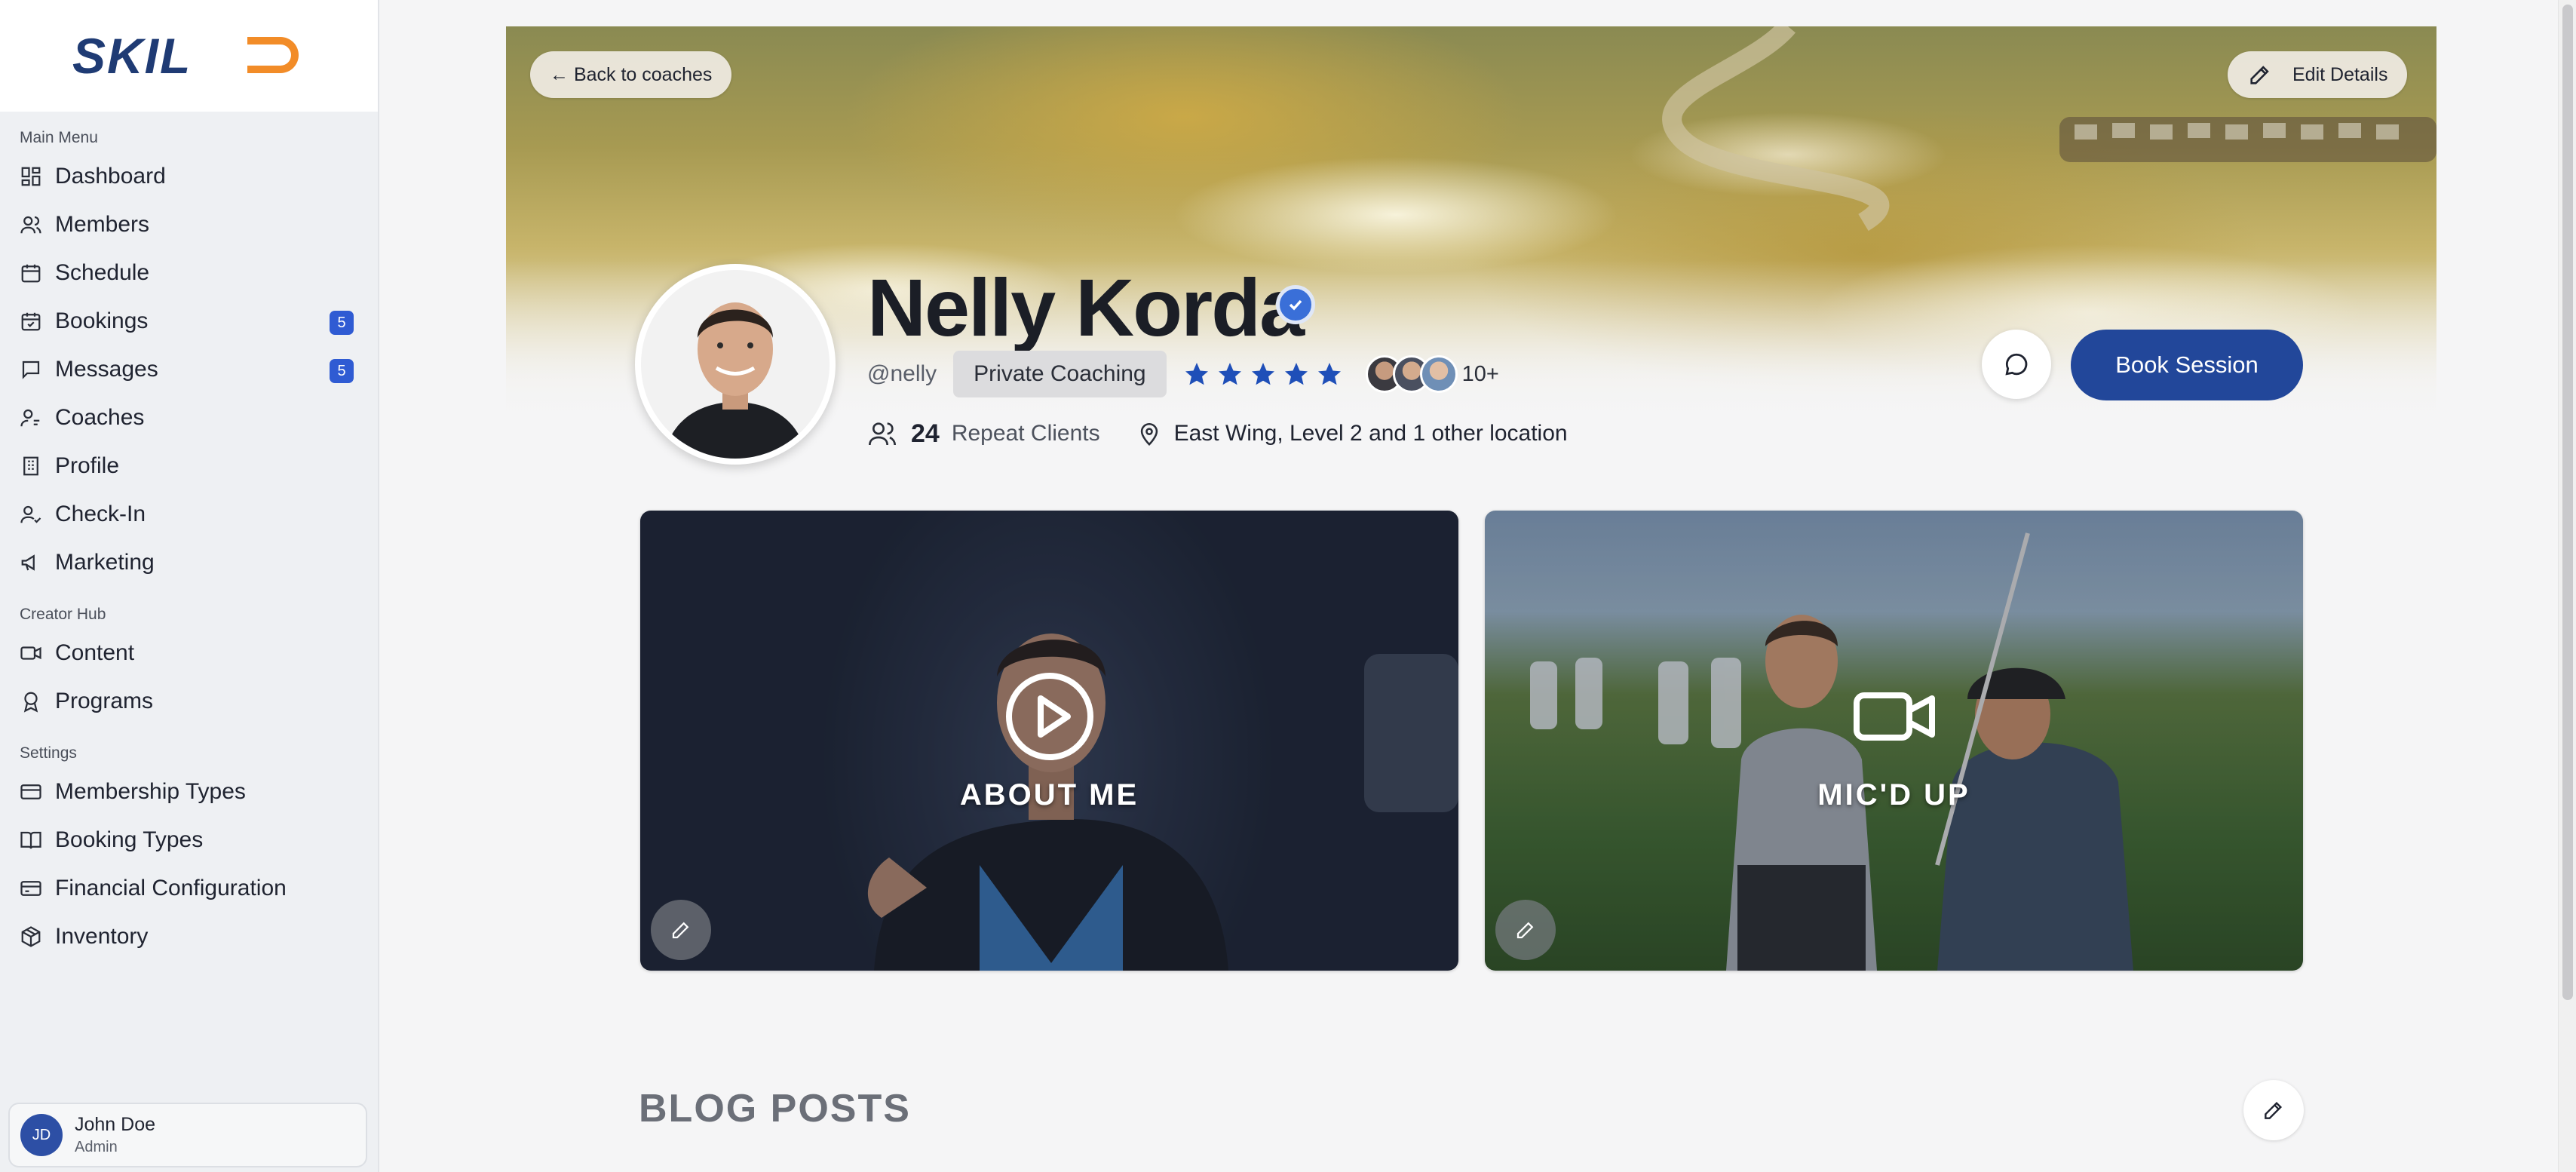 This screenshot has height=1172, width=2576. I want to click on calendar-icon, so click(31, 273).